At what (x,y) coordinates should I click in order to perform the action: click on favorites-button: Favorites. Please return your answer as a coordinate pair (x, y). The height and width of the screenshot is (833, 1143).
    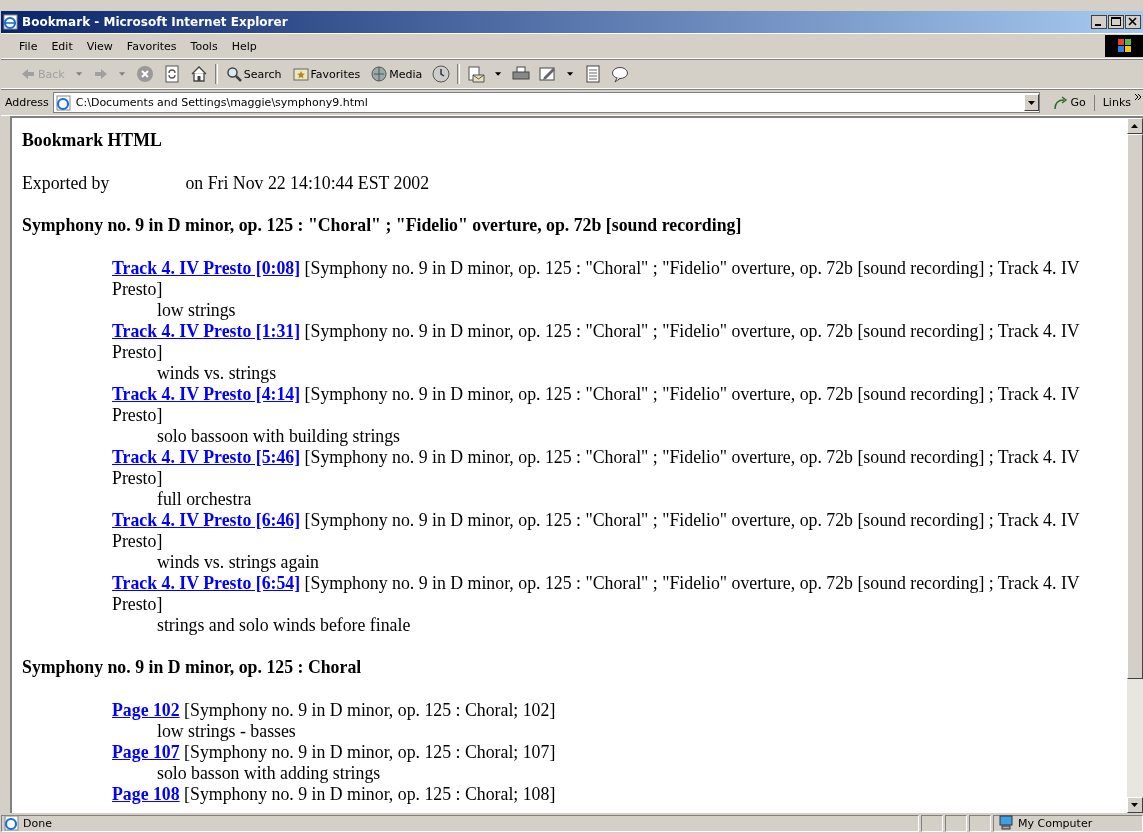
    Looking at the image, I should click on (326, 74).